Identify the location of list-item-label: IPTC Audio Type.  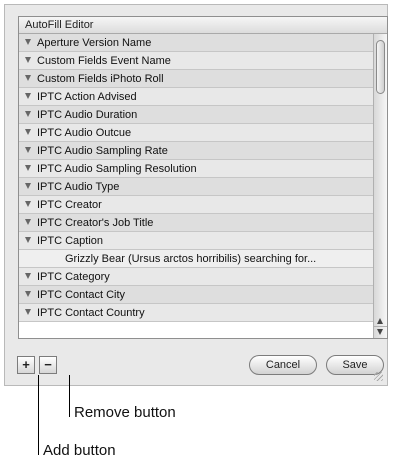
(78, 187).